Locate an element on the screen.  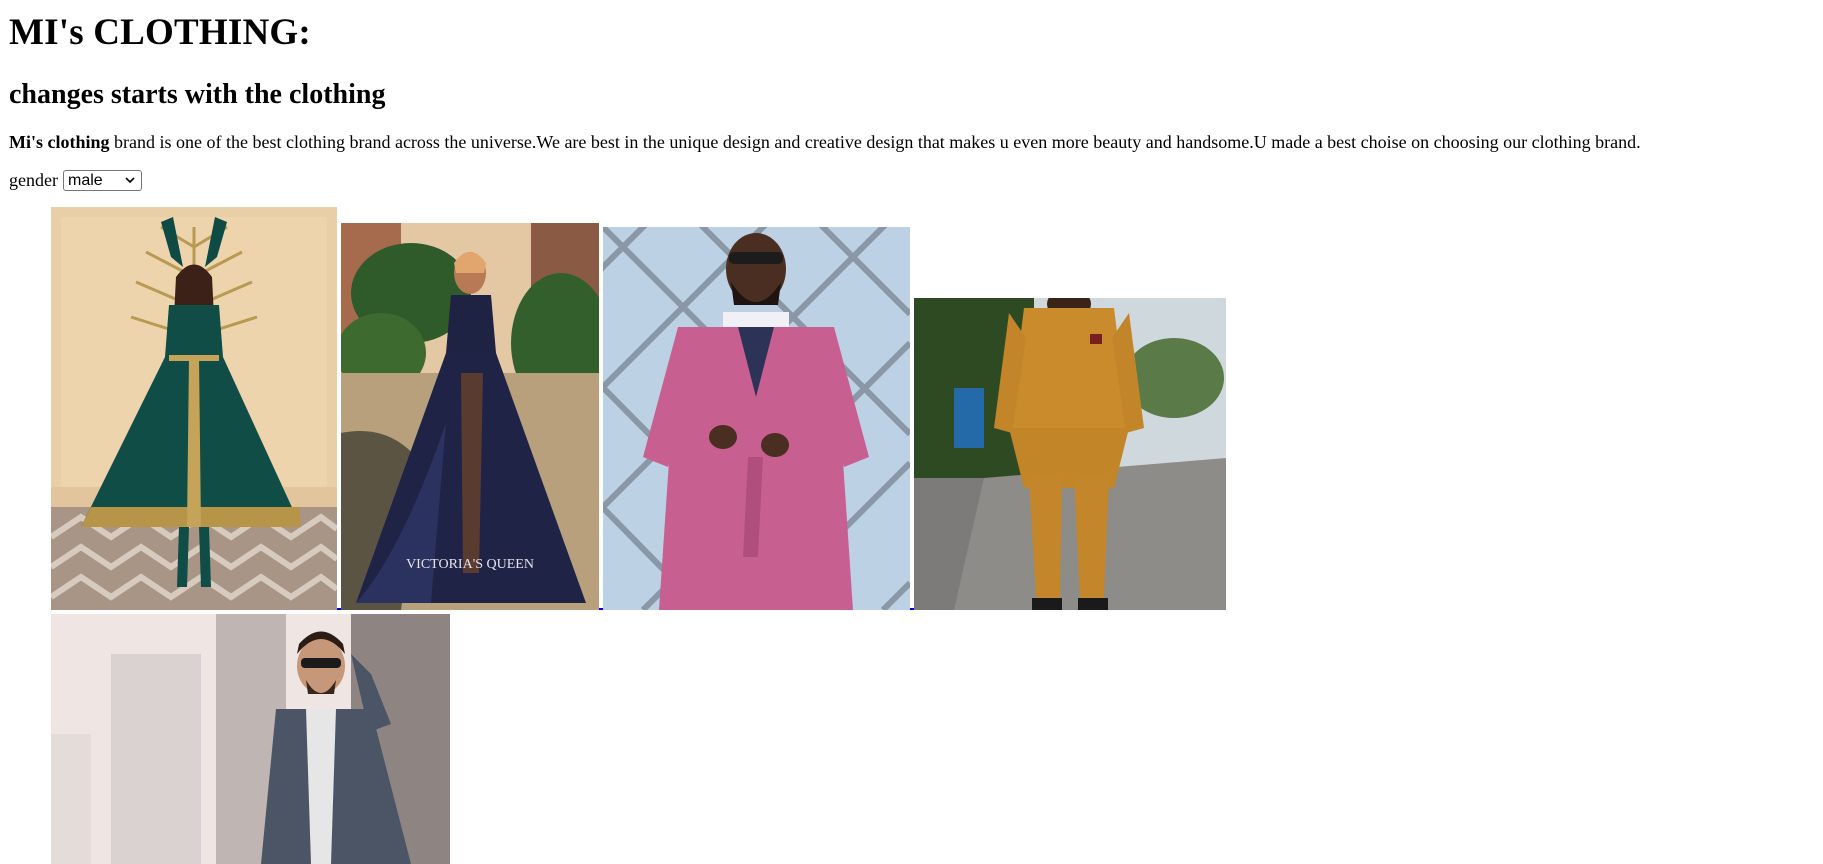
product-image-pink-suit is located at coordinates (756, 418).